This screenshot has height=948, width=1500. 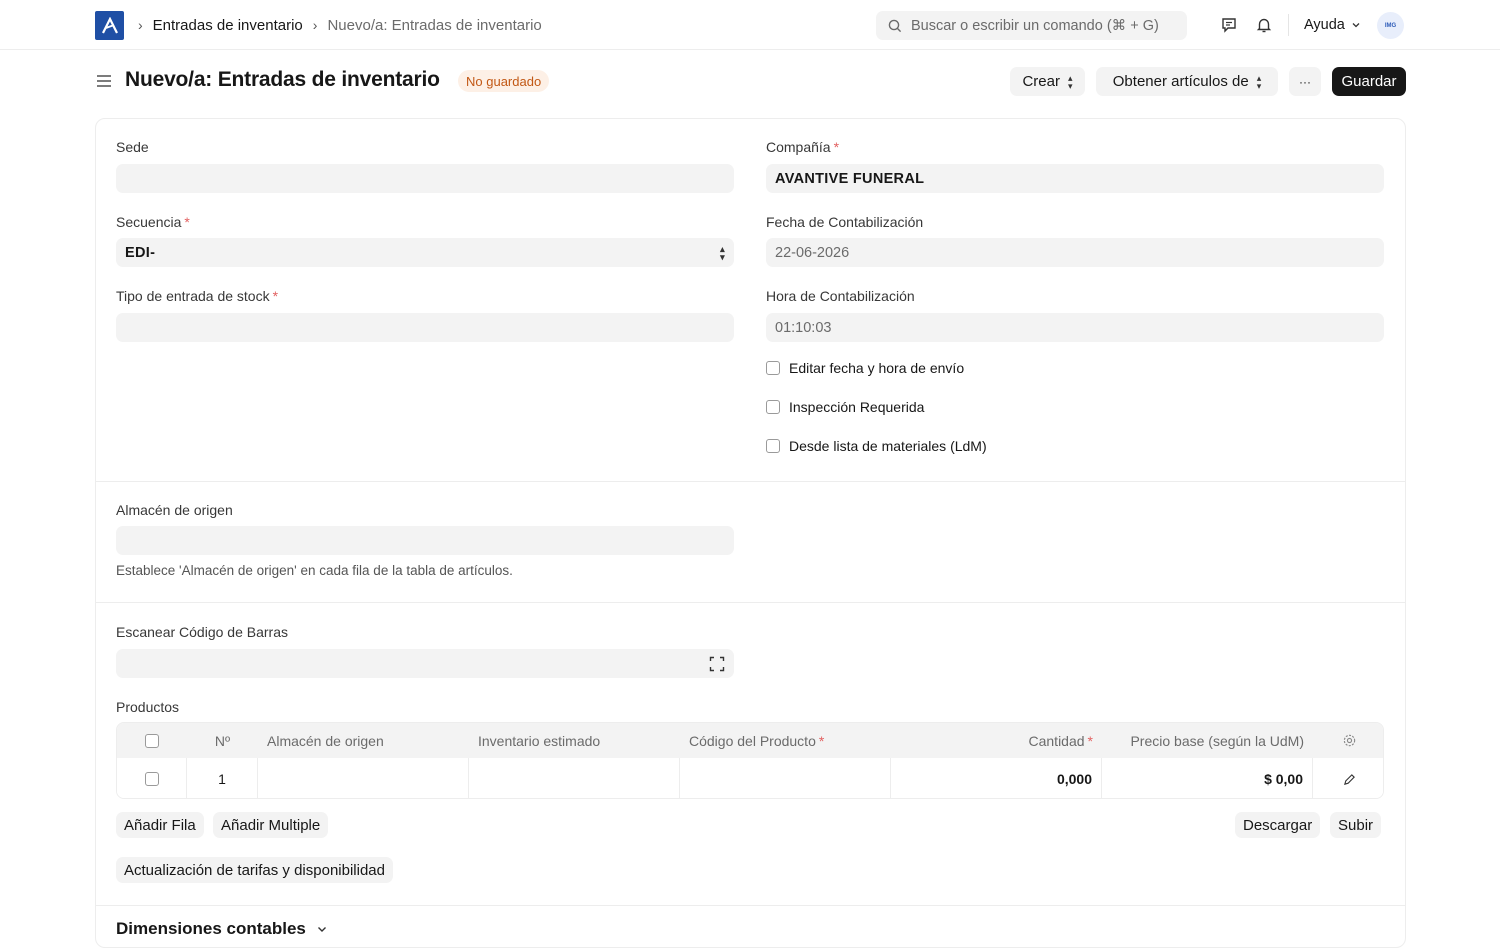 What do you see at coordinates (888, 446) in the screenshot?
I see `checkbox-label: Desde lista de materiales (LdM)` at bounding box center [888, 446].